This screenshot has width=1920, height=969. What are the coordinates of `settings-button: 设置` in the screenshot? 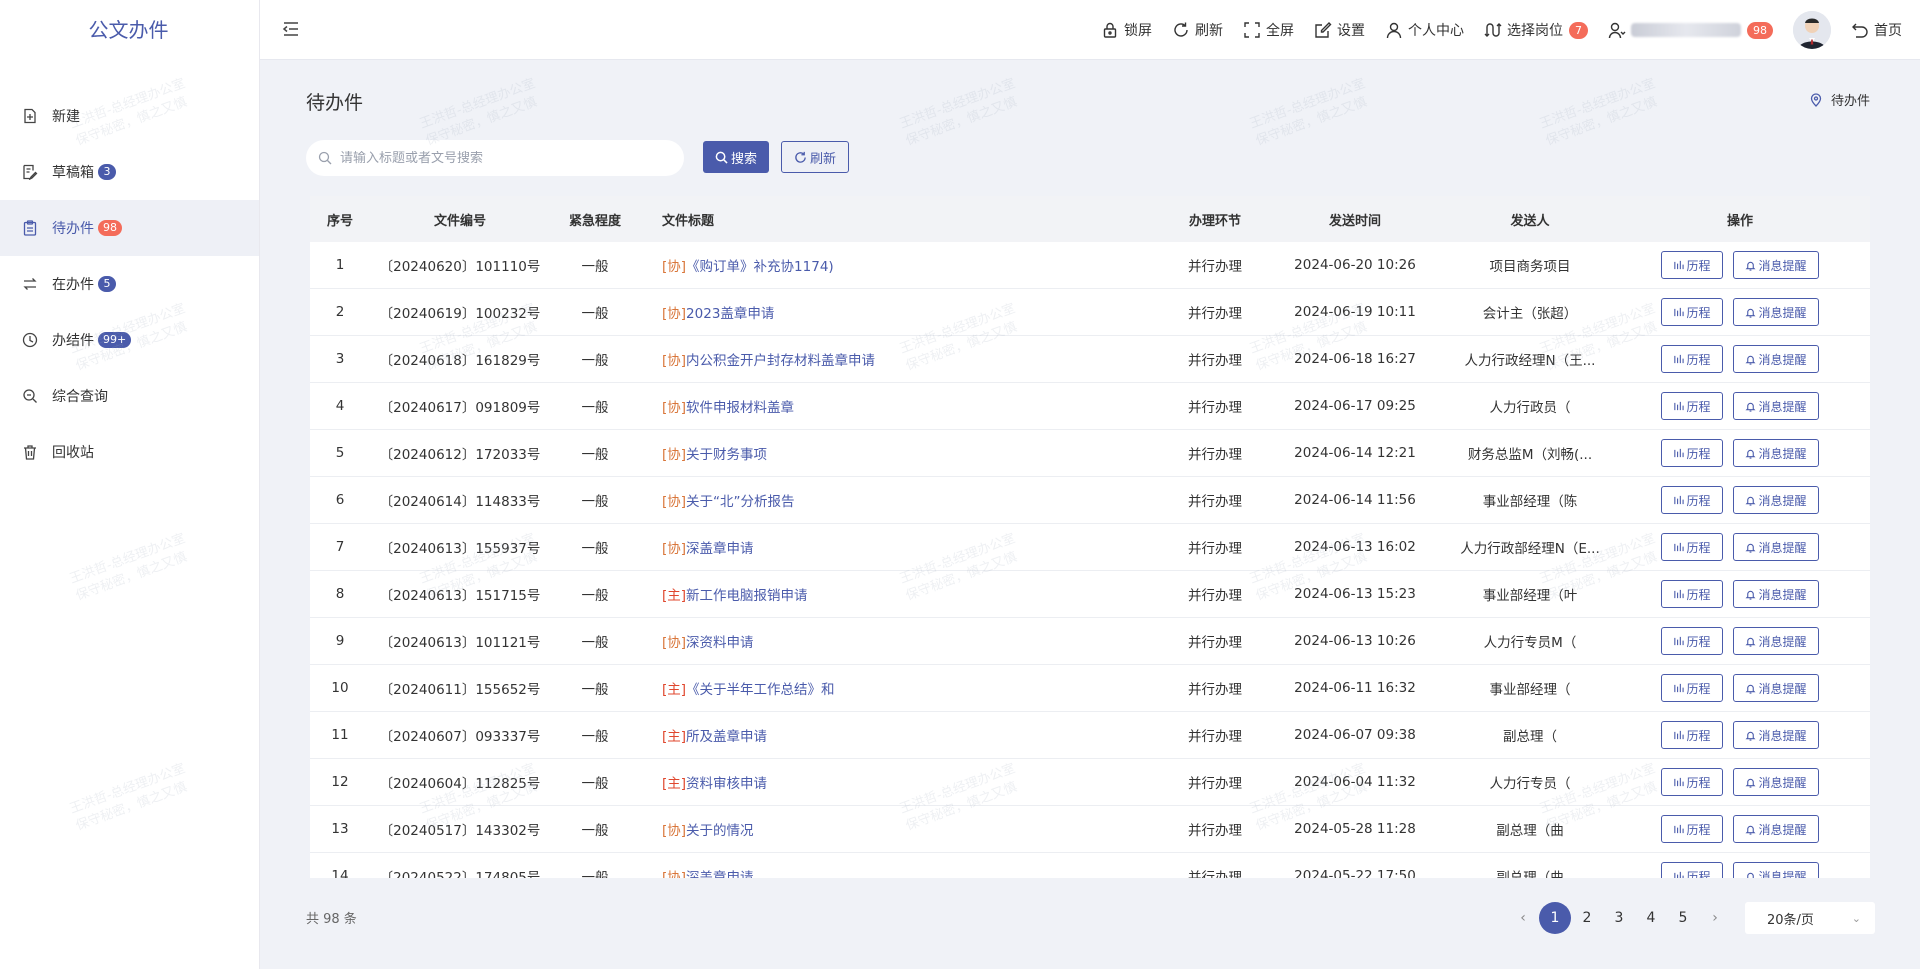 It's located at (1339, 30).